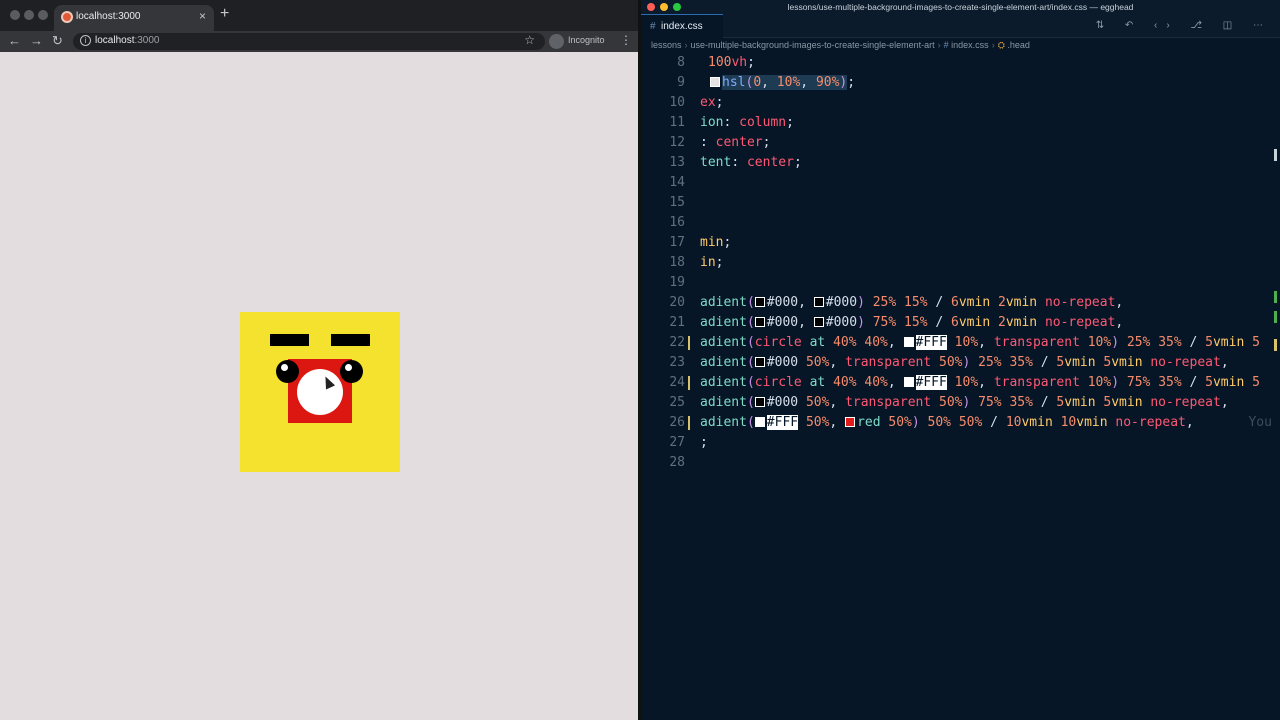 Image resolution: width=1280 pixels, height=720 pixels. What do you see at coordinates (960, 63) in the screenshot?
I see `code-line: 8 100vh;` at bounding box center [960, 63].